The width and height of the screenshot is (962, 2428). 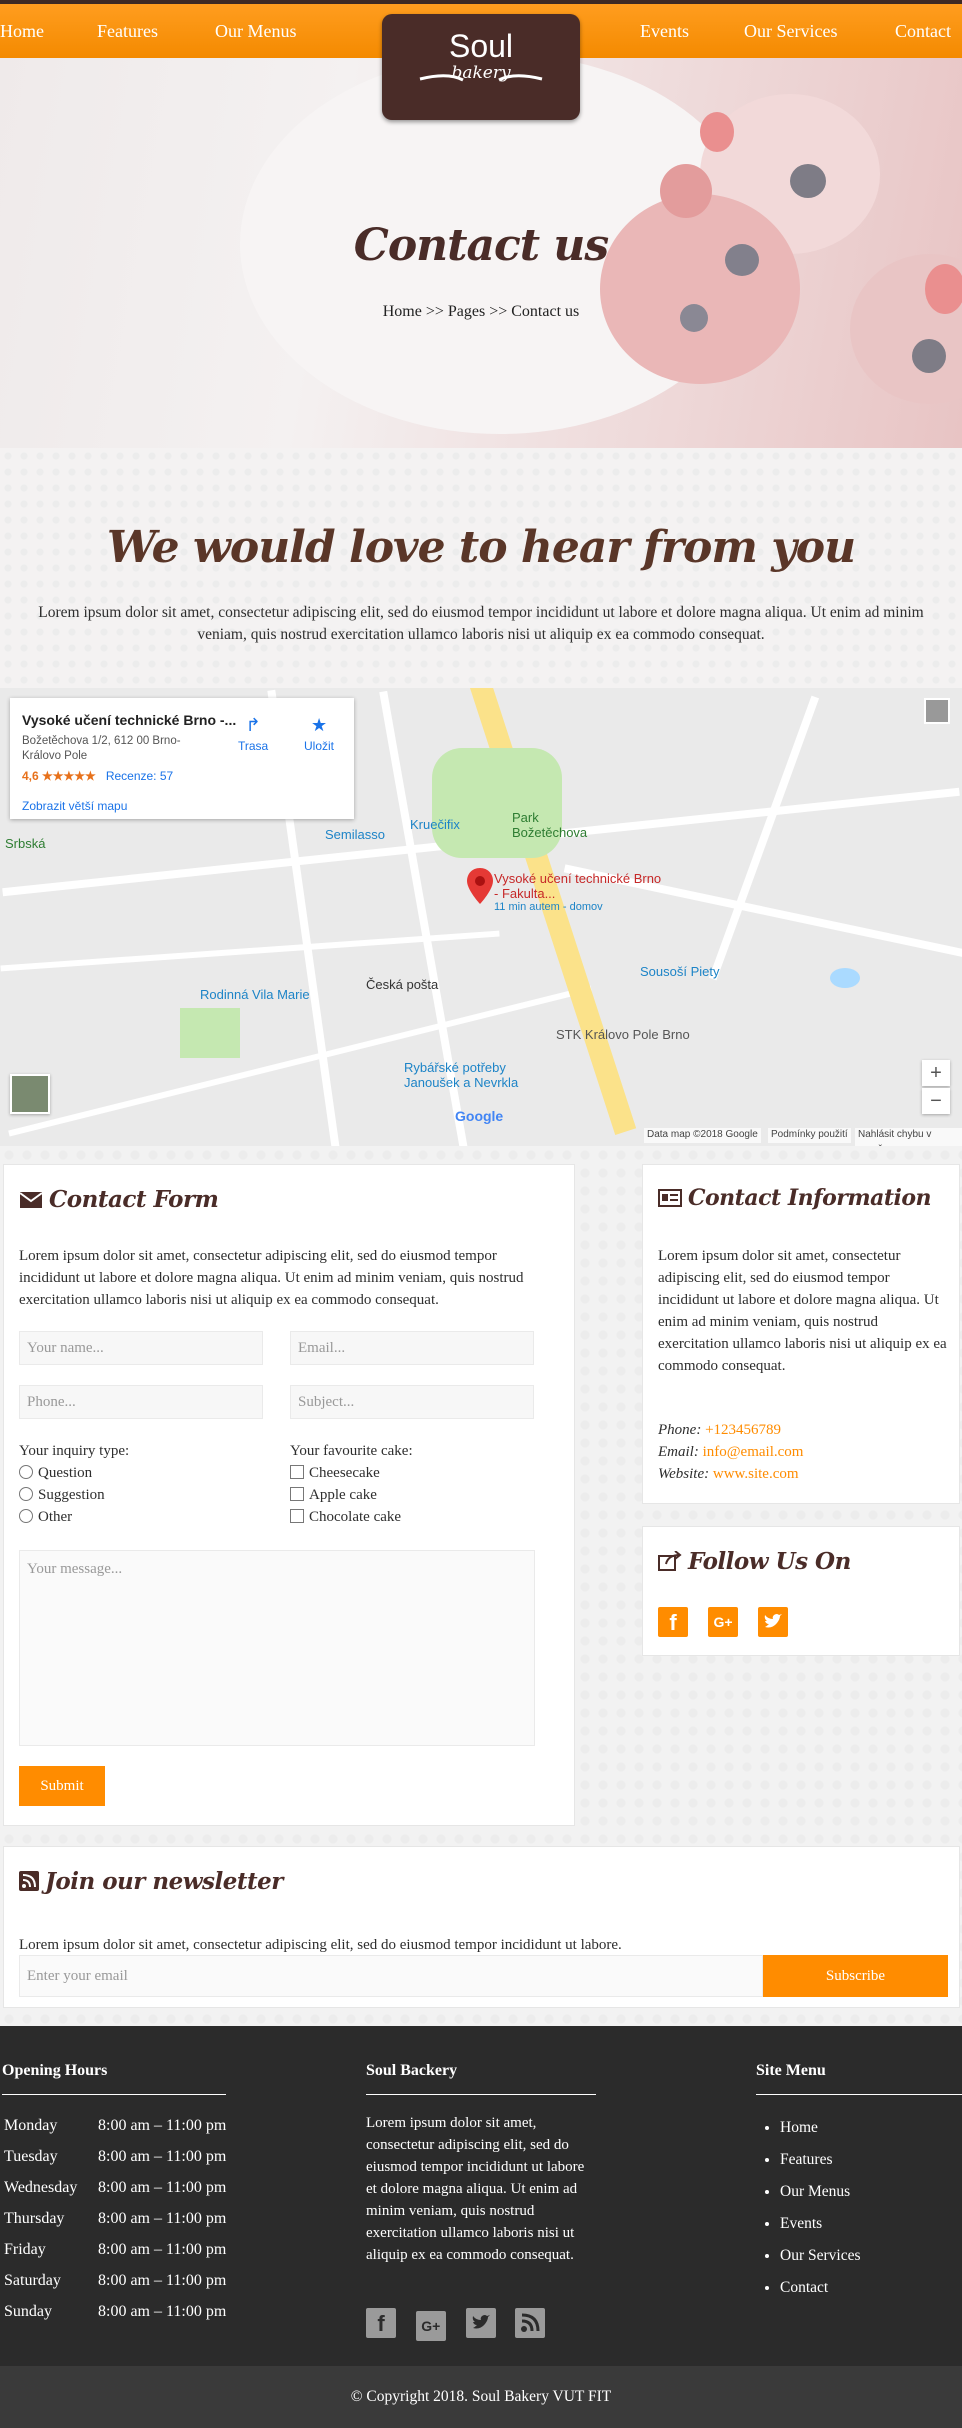 What do you see at coordinates (25, 2249) in the screenshot?
I see `day-cell: Friday` at bounding box center [25, 2249].